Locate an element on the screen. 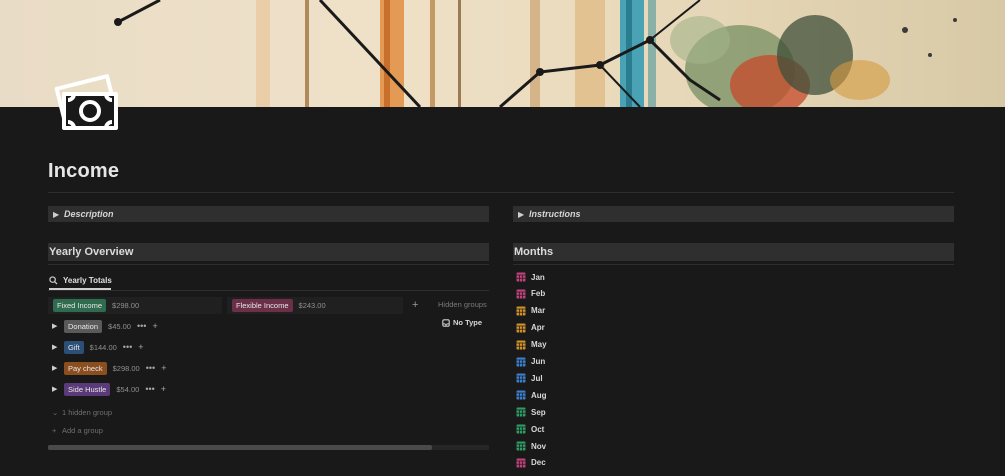 This screenshot has height=476, width=1005. chevron-down-icon: ⌄ is located at coordinates (55, 412).